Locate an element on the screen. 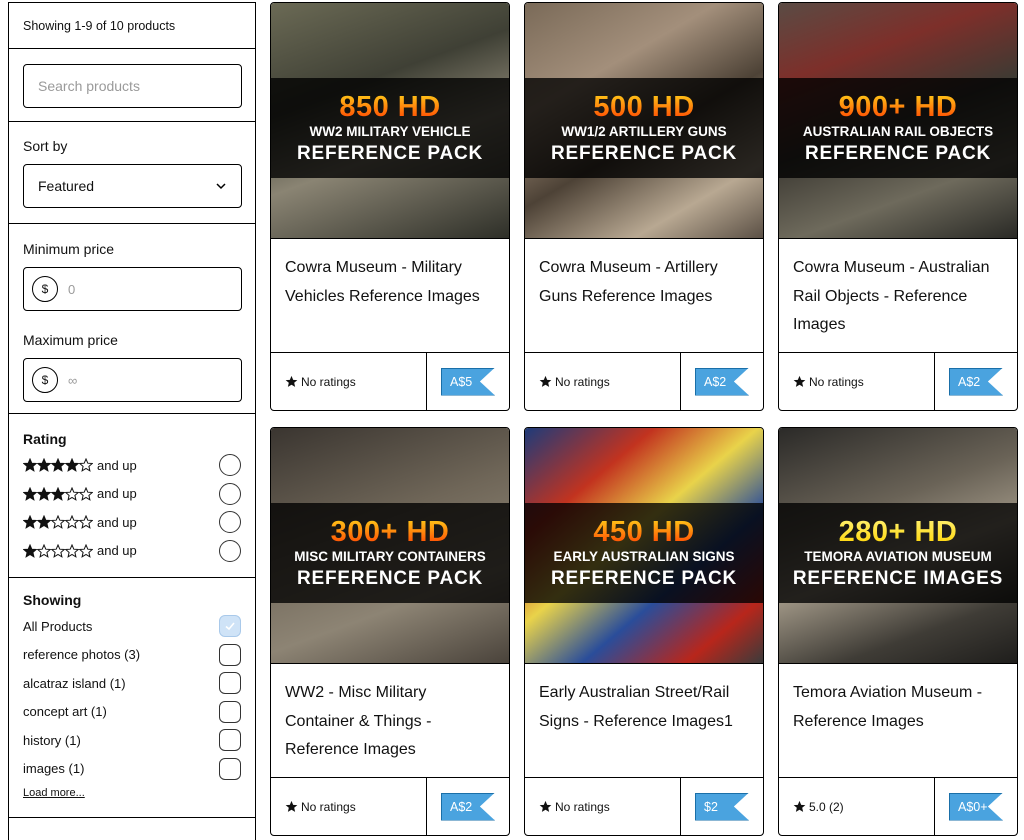 The height and width of the screenshot is (840, 1024). price-tag: A$0+ is located at coordinates (976, 806).